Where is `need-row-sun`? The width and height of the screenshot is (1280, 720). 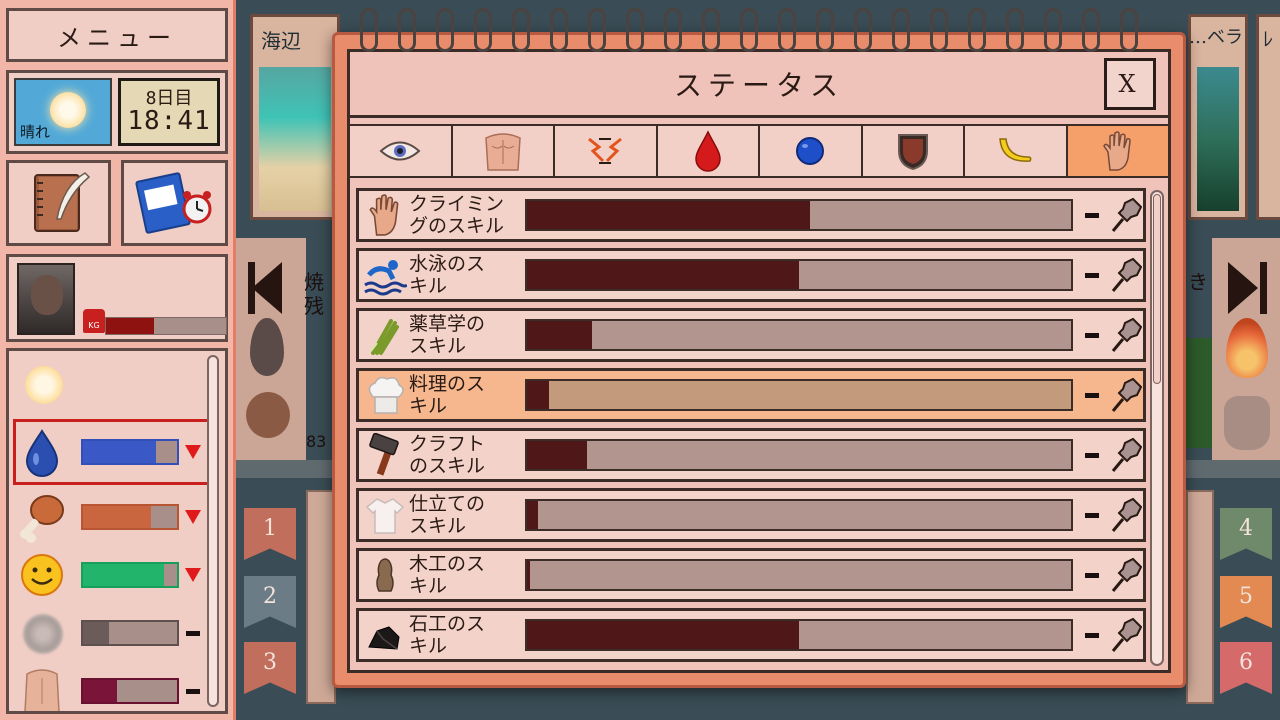
need-row-sun is located at coordinates (112, 383).